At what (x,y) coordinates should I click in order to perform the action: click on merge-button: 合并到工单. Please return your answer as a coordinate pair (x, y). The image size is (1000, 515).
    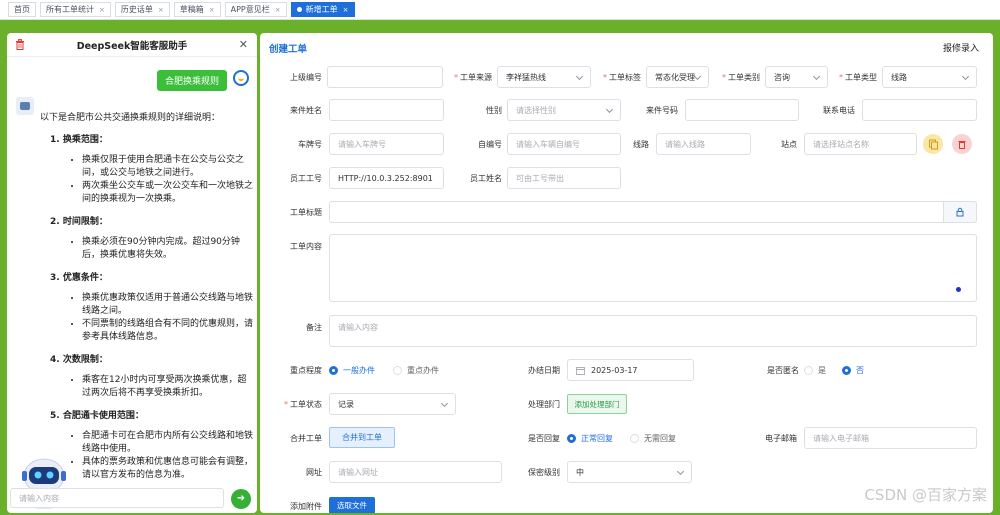
    Looking at the image, I should click on (362, 437).